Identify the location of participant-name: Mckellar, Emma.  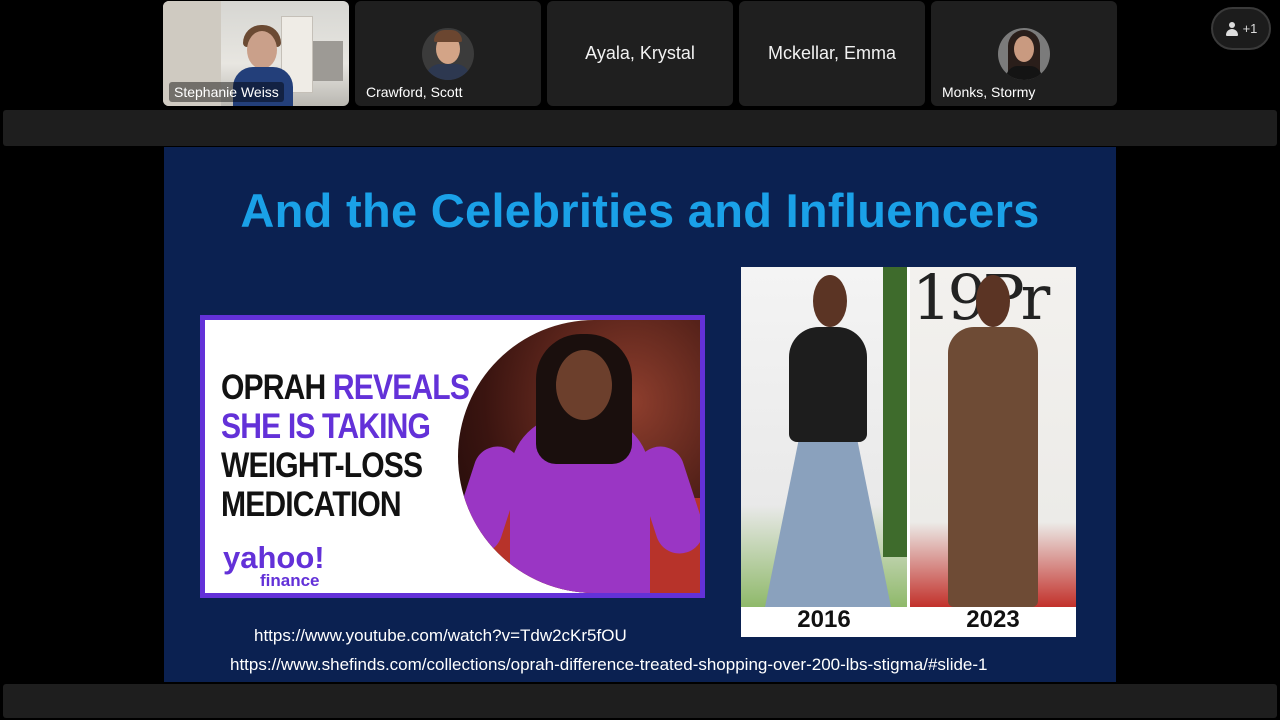
(832, 53).